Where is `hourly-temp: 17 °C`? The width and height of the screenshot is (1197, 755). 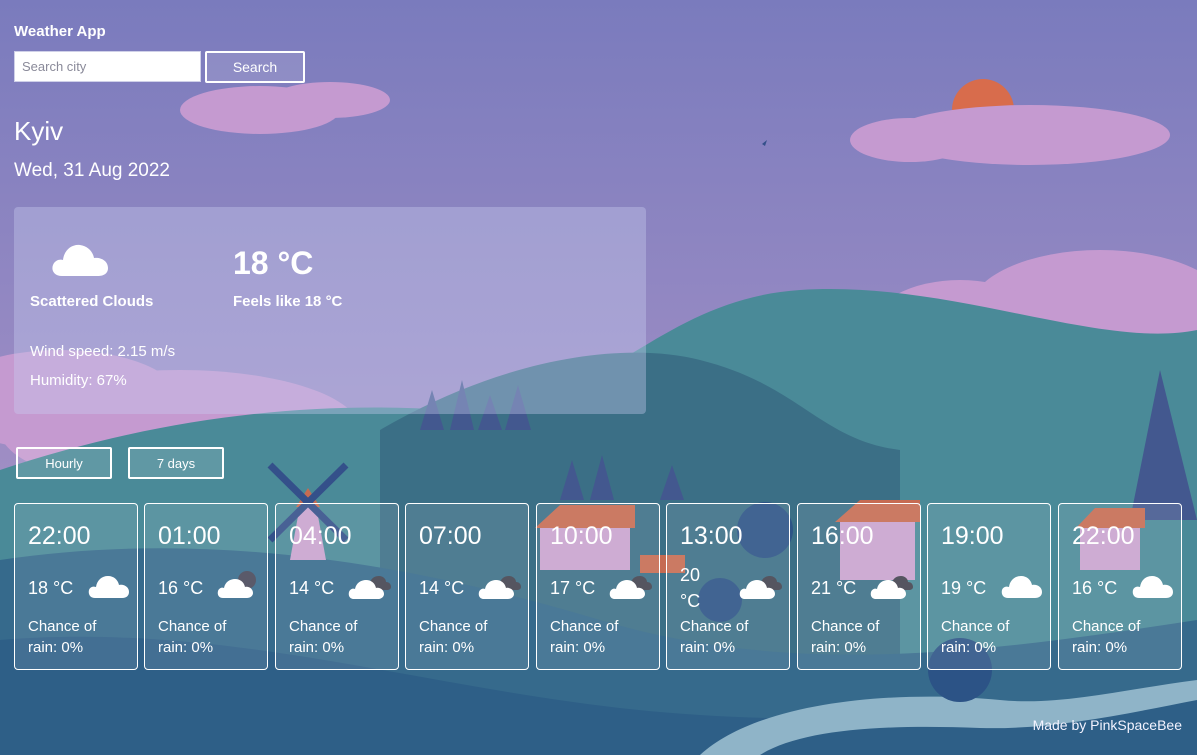 hourly-temp: 17 °C is located at coordinates (573, 588).